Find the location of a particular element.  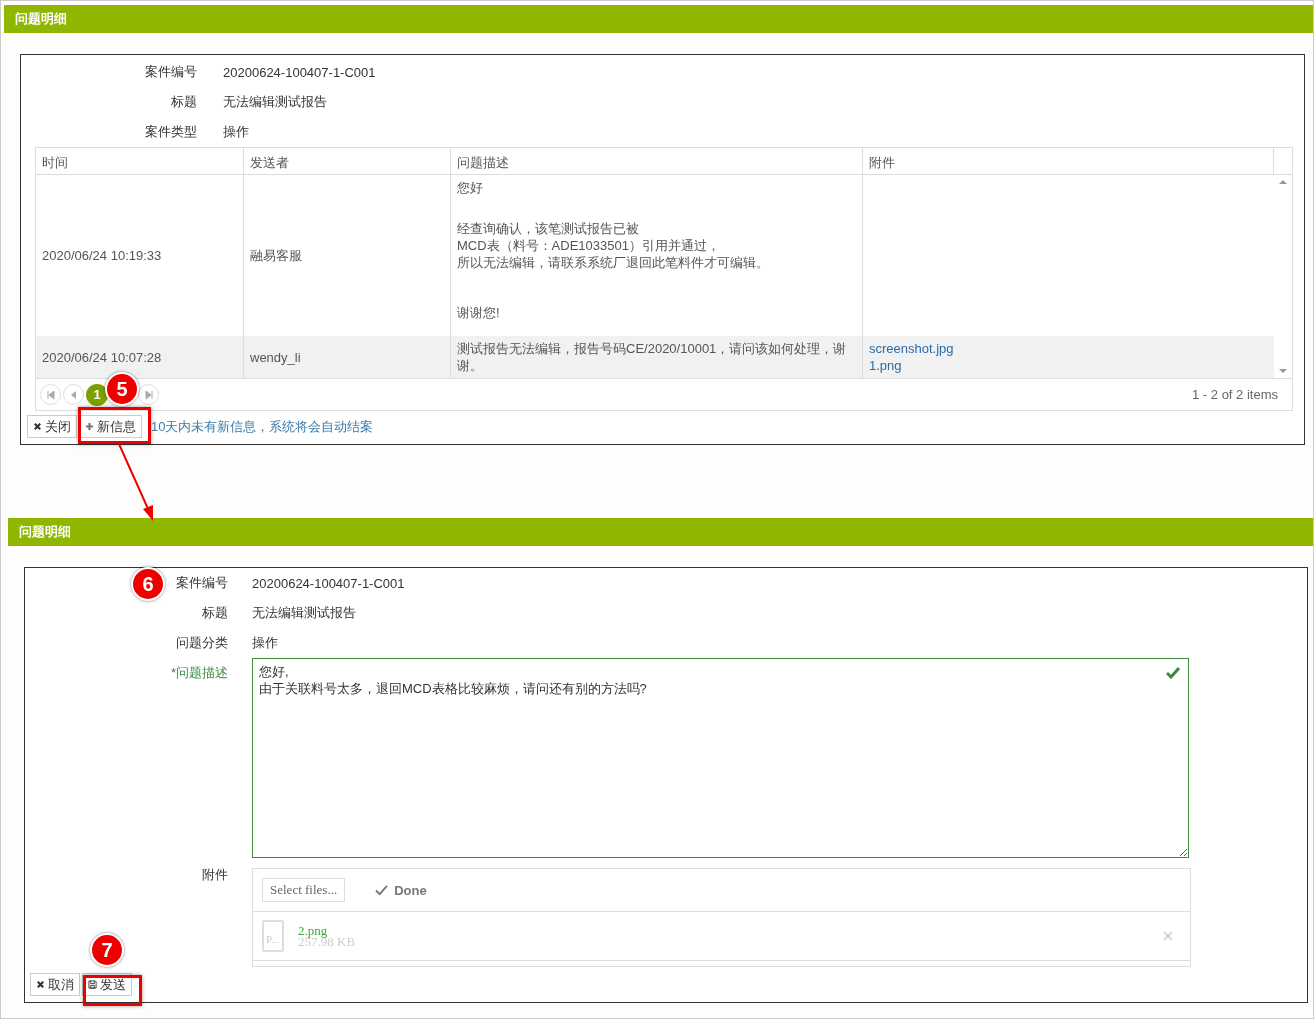

message-text: 所以无法编辑，请联系系统厂退回此笔料件才可编辑。 is located at coordinates (613, 262).